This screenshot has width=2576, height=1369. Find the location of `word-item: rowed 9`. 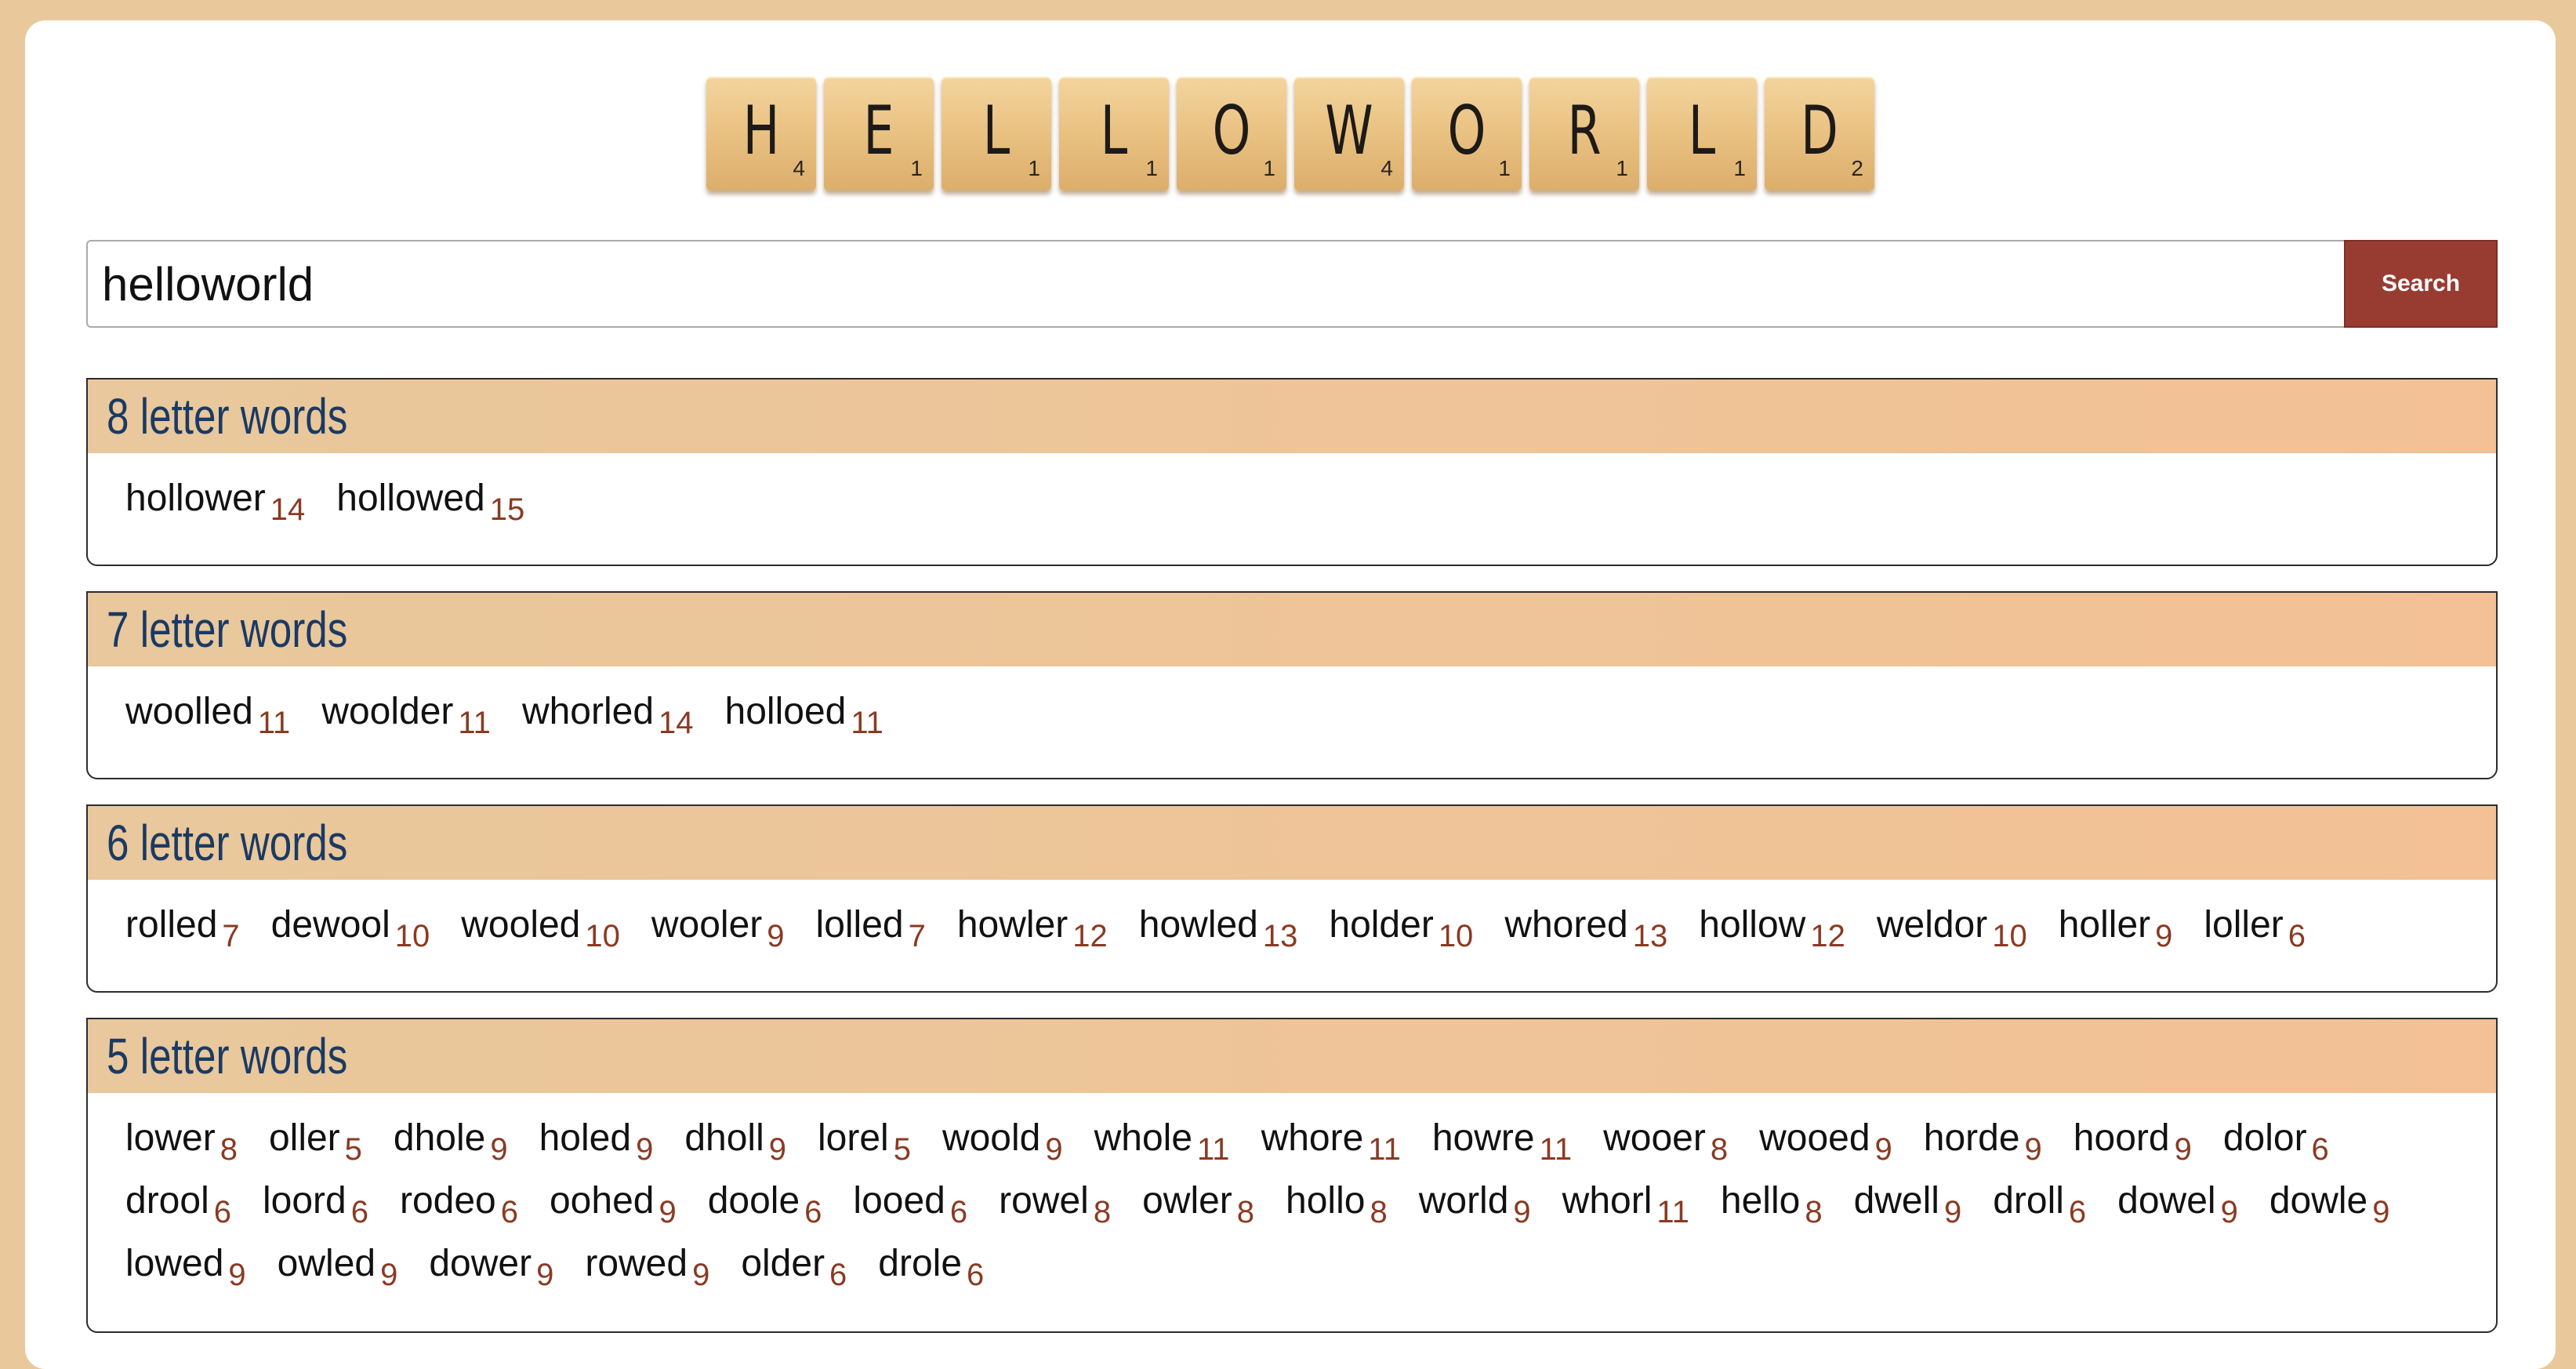

word-item: rowed 9 is located at coordinates (647, 1267).